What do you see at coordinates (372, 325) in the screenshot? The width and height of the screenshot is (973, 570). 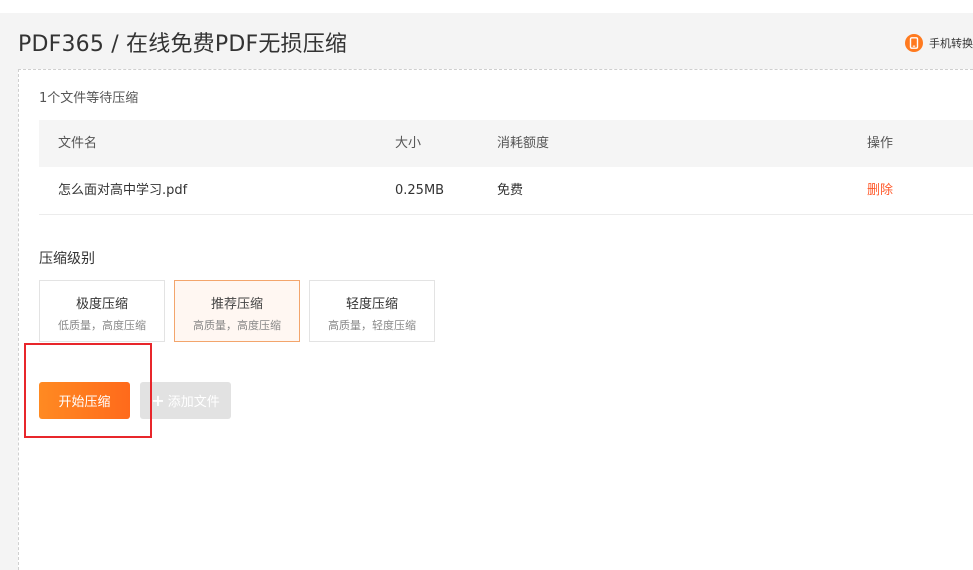 I see `option-description: 高质量，轻度压缩` at bounding box center [372, 325].